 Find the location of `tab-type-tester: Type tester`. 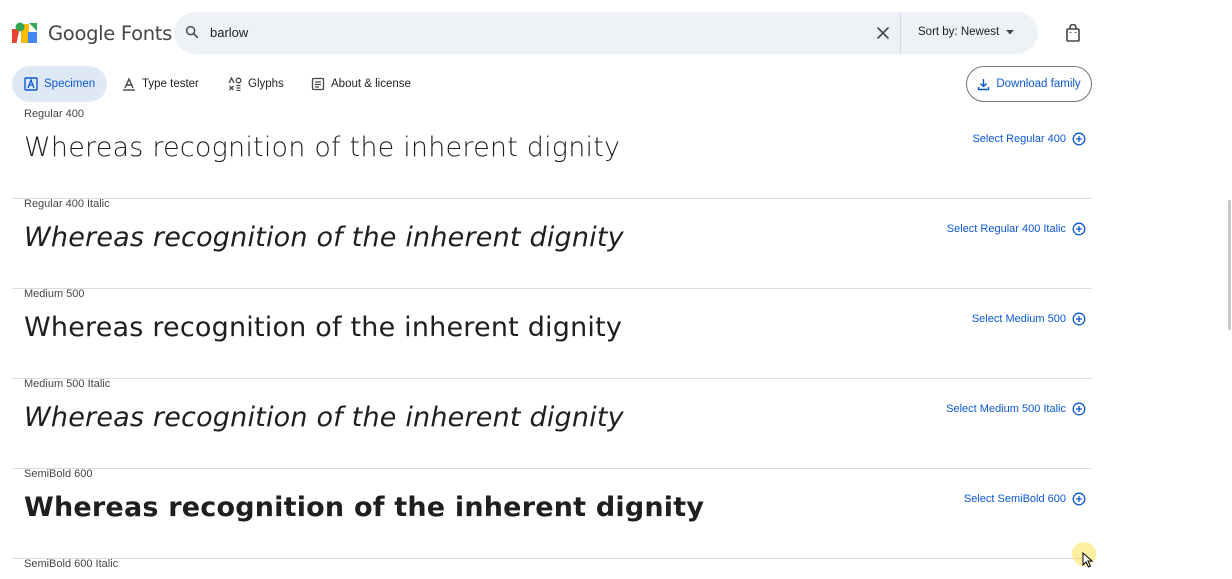

tab-type-tester: Type tester is located at coordinates (160, 84).